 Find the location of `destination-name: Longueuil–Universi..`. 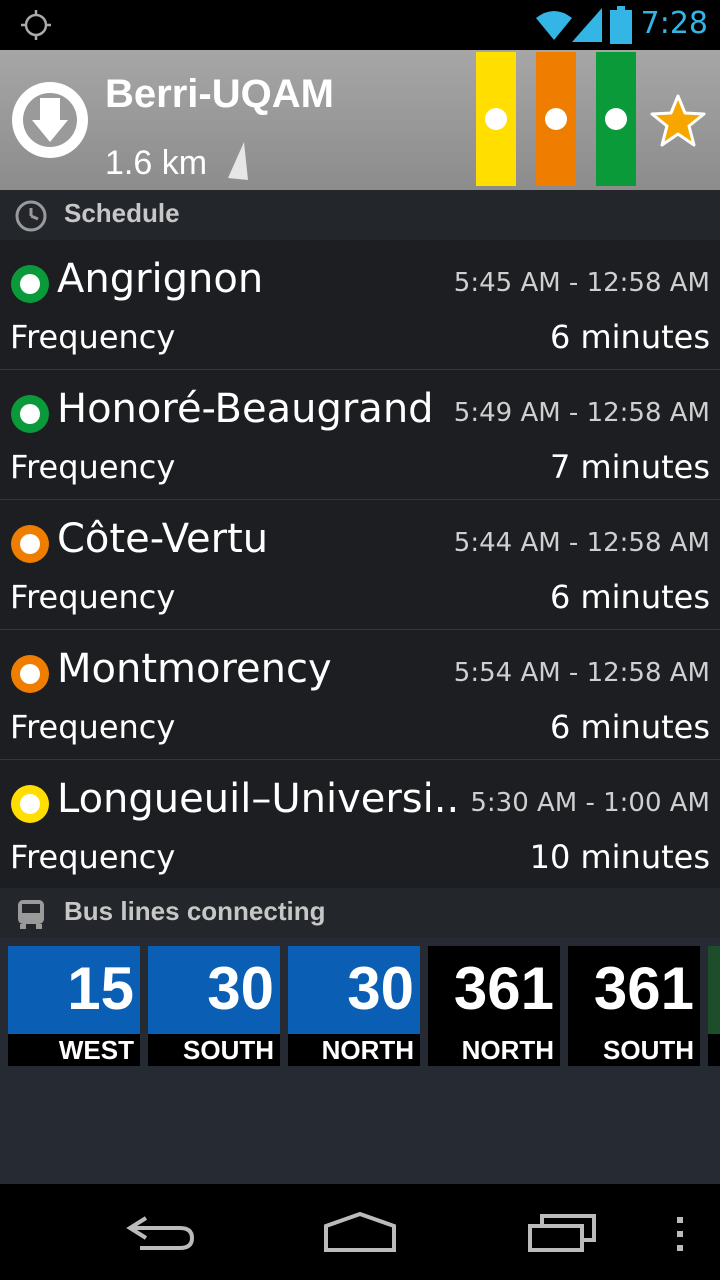

destination-name: Longueuil–Universi.. is located at coordinates (258, 799).